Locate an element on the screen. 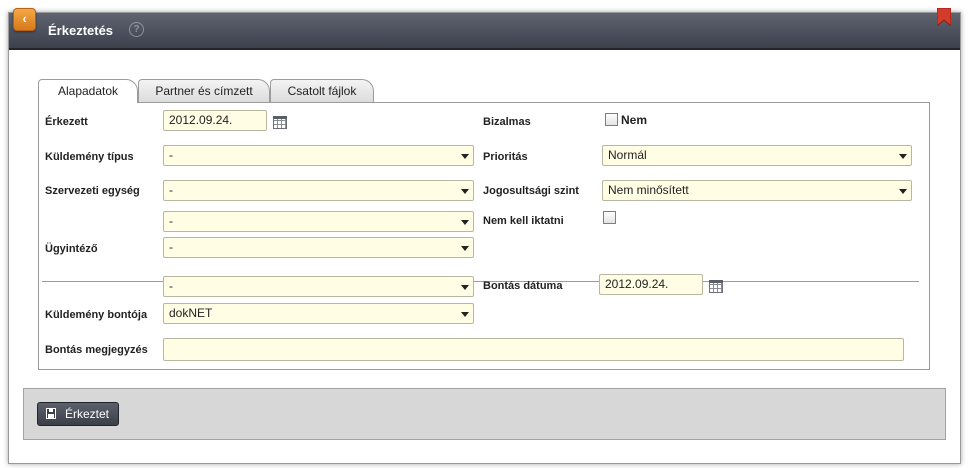 Image resolution: width=971 pixels, height=468 pixels. title-bar: Érkeztetés ? is located at coordinates (484, 31).